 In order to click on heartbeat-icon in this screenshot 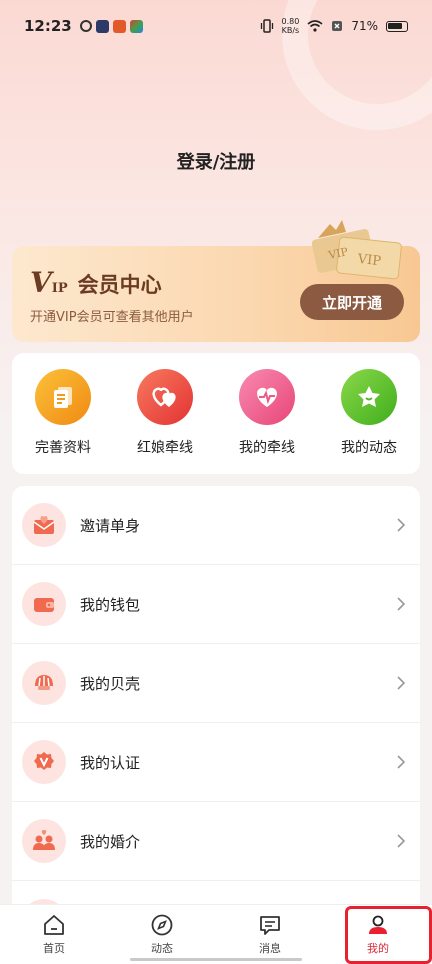, I will do `click(267, 397)`.